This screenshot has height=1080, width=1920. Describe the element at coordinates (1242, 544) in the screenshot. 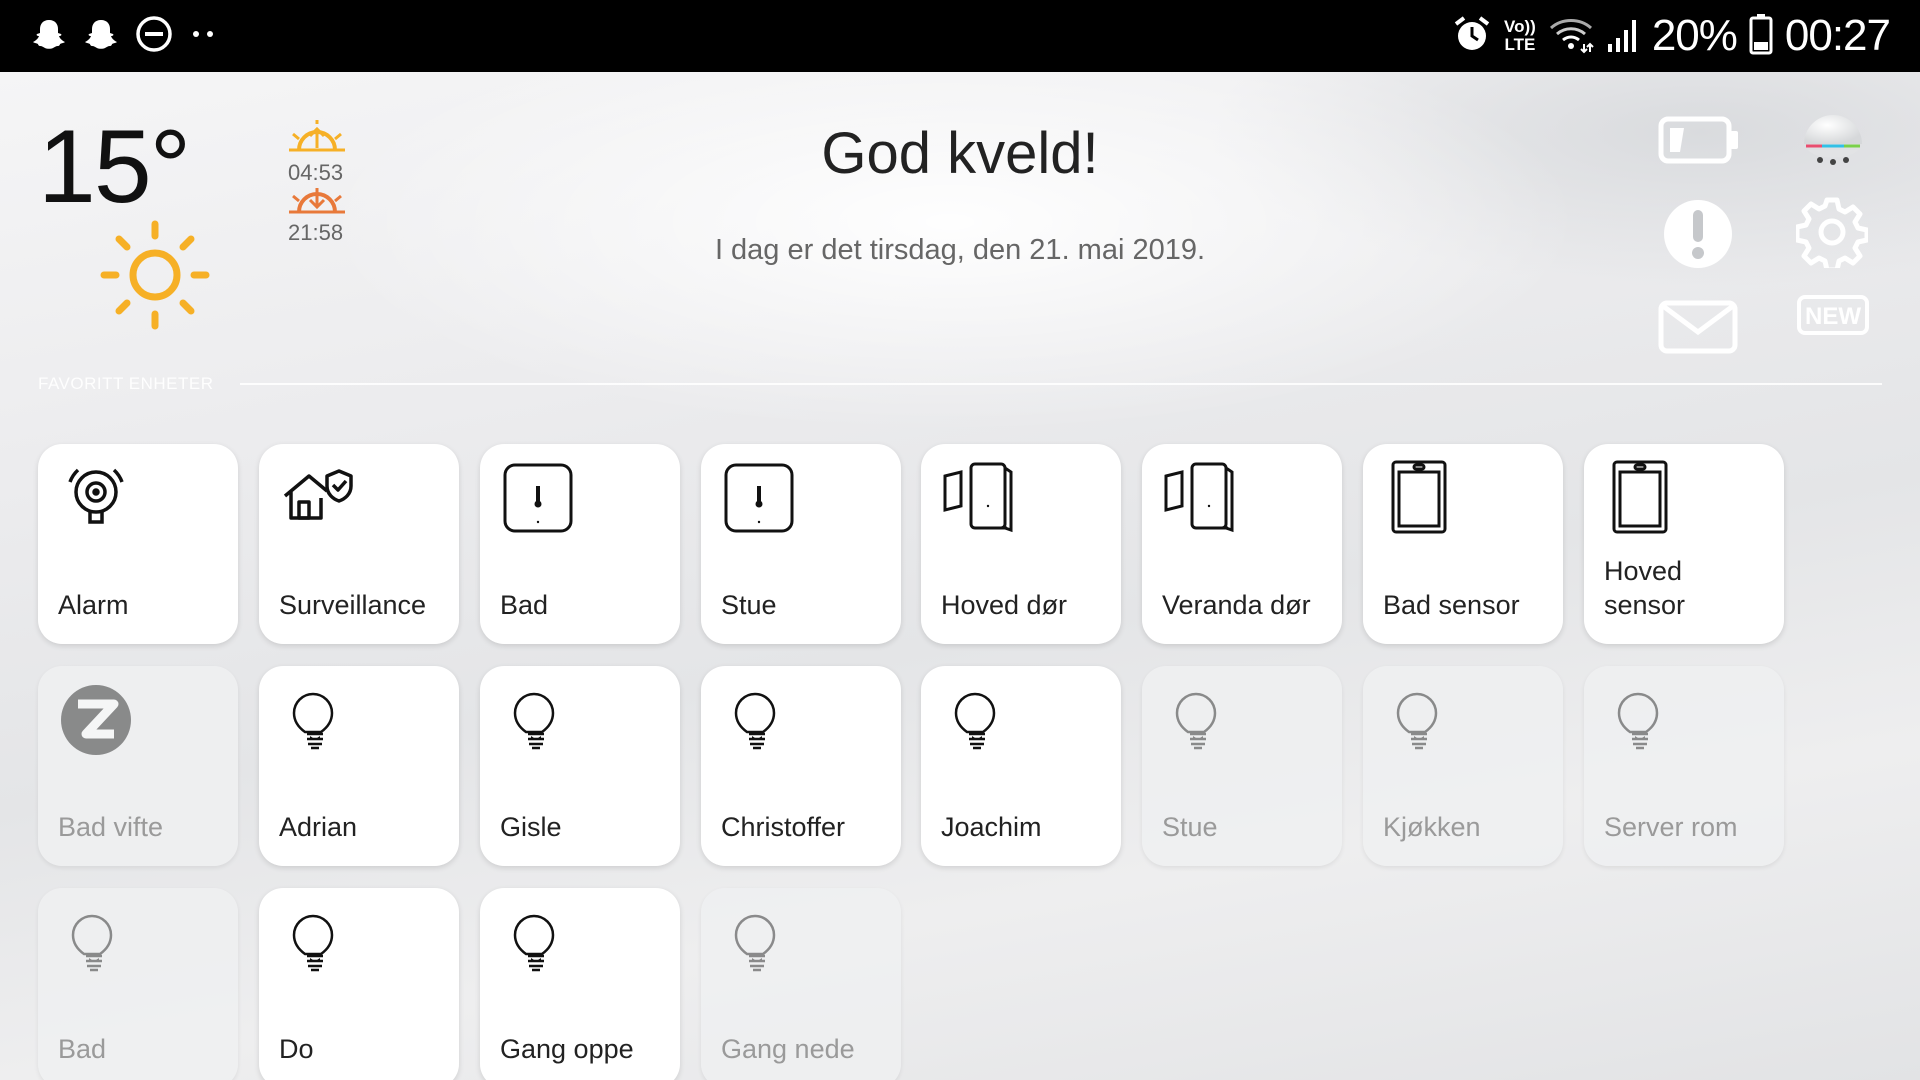

I see `tile-veranda-dor: Veranda dør` at that location.